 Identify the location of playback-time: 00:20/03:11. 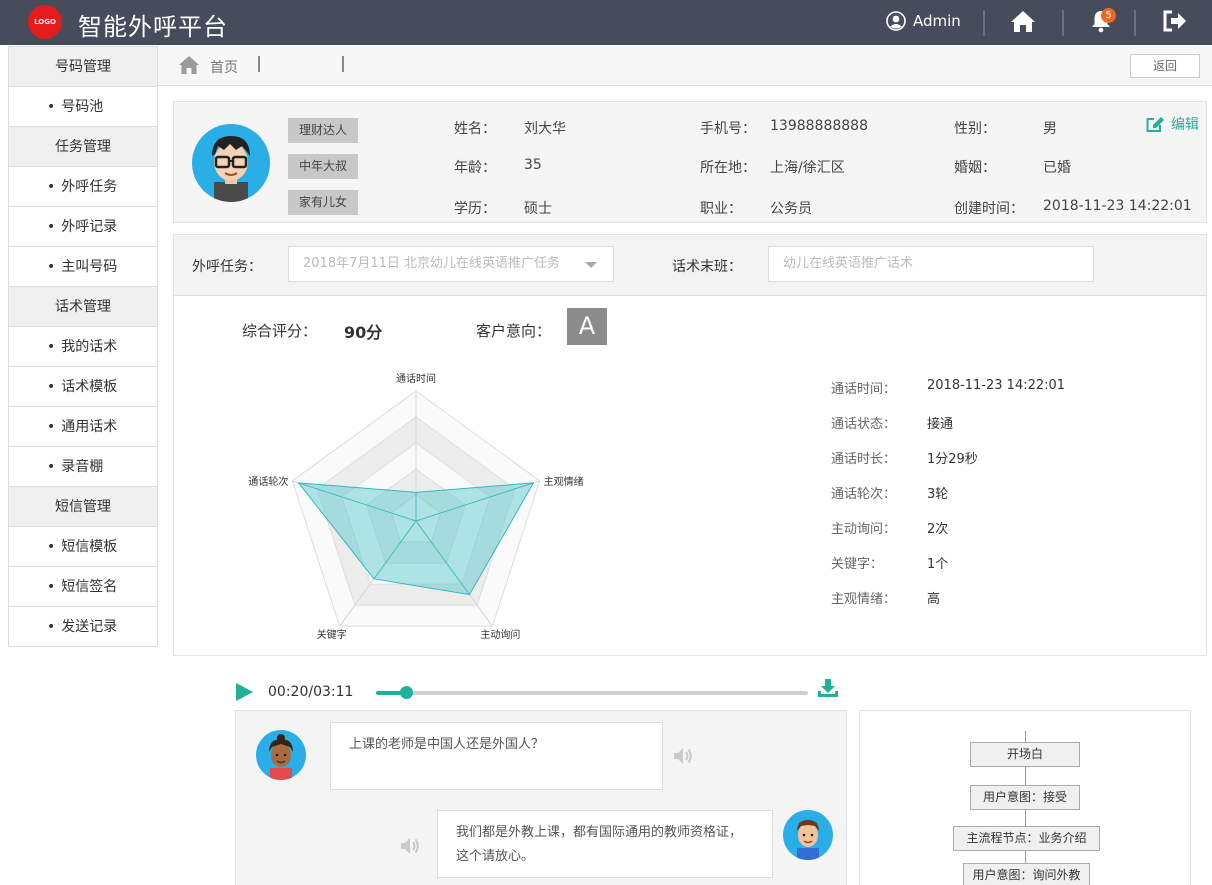
(311, 692).